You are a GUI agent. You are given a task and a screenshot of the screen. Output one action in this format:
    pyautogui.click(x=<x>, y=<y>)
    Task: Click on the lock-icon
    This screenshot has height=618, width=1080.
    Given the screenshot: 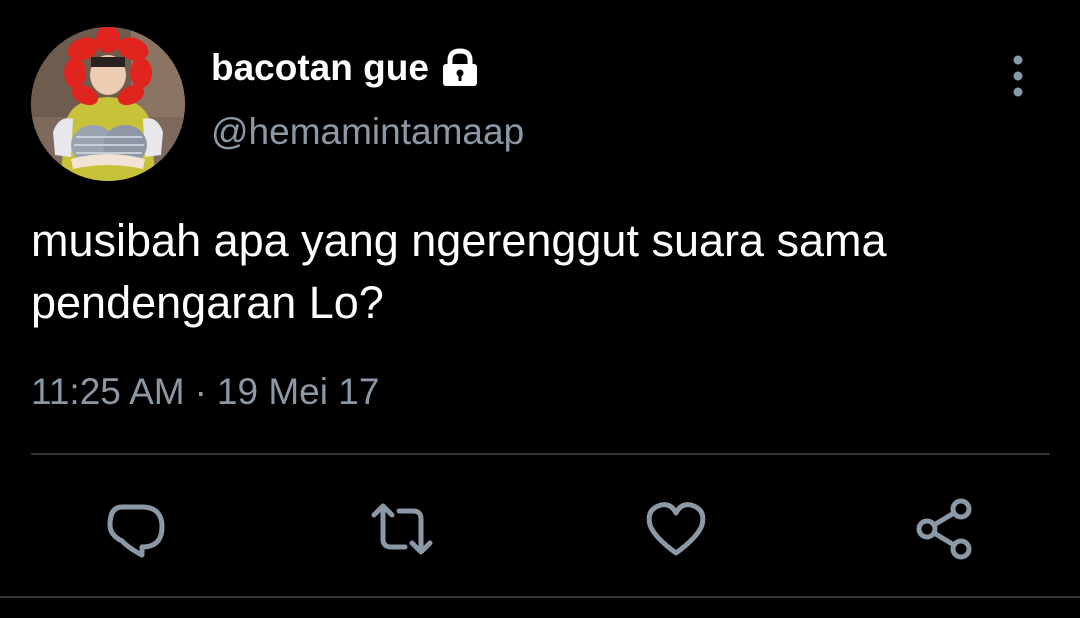 What is the action you would take?
    pyautogui.click(x=460, y=68)
    